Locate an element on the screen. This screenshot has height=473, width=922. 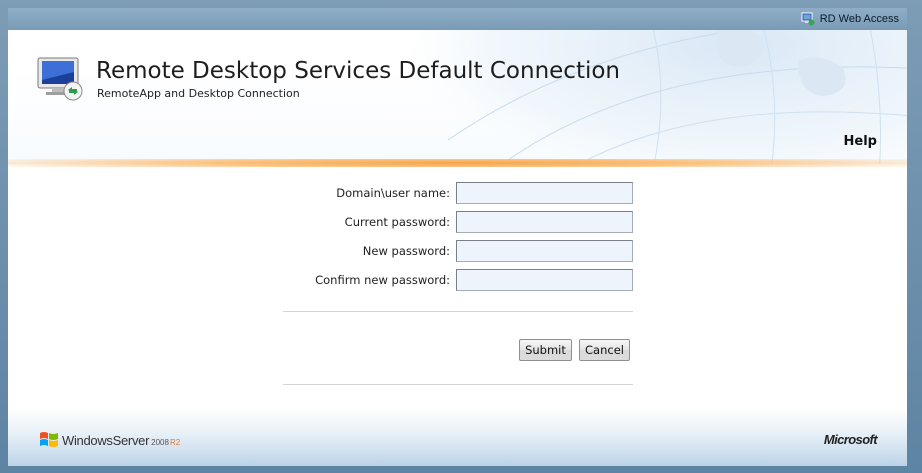
form-row-domain-user: Domain\user name: is located at coordinates (457, 193).